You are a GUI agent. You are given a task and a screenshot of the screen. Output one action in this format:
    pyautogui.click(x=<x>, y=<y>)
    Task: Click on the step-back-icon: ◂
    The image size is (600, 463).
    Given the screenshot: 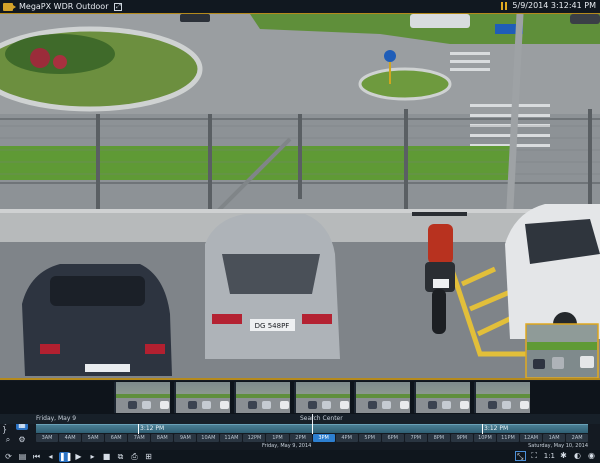 What is the action you would take?
    pyautogui.click(x=50, y=457)
    